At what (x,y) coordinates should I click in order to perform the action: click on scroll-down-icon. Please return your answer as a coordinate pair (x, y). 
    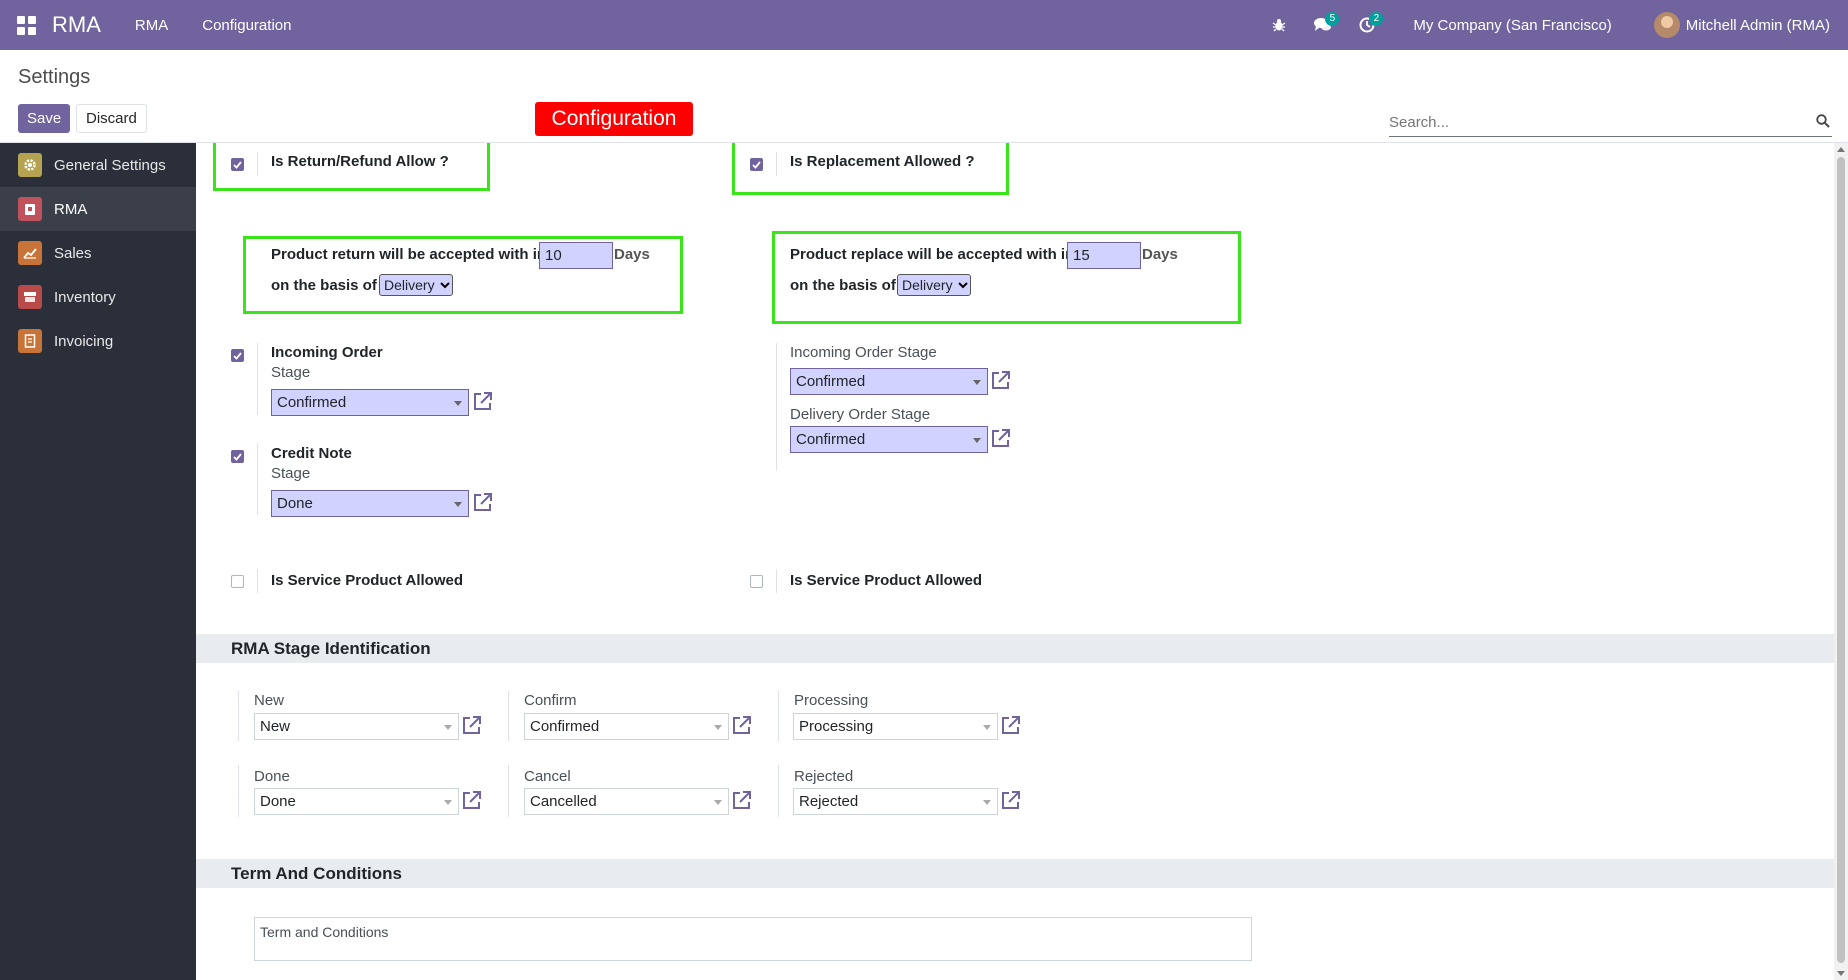
    Looking at the image, I should click on (1841, 973).